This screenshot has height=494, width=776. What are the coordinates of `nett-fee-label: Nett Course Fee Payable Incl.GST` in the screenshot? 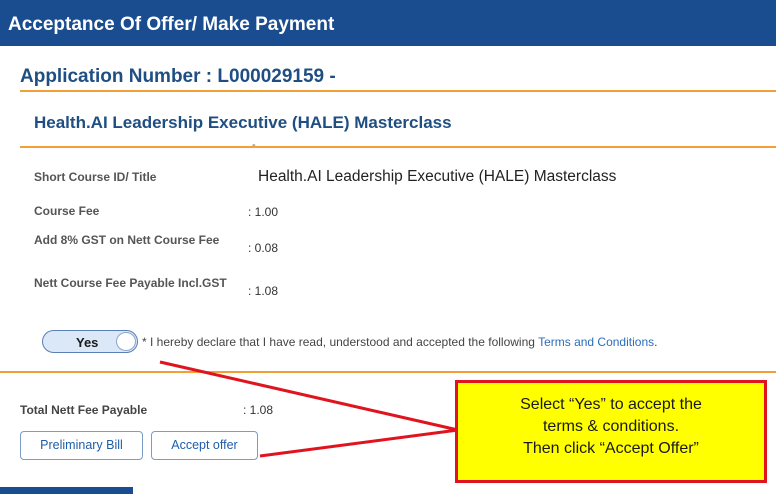 It's located at (130, 283).